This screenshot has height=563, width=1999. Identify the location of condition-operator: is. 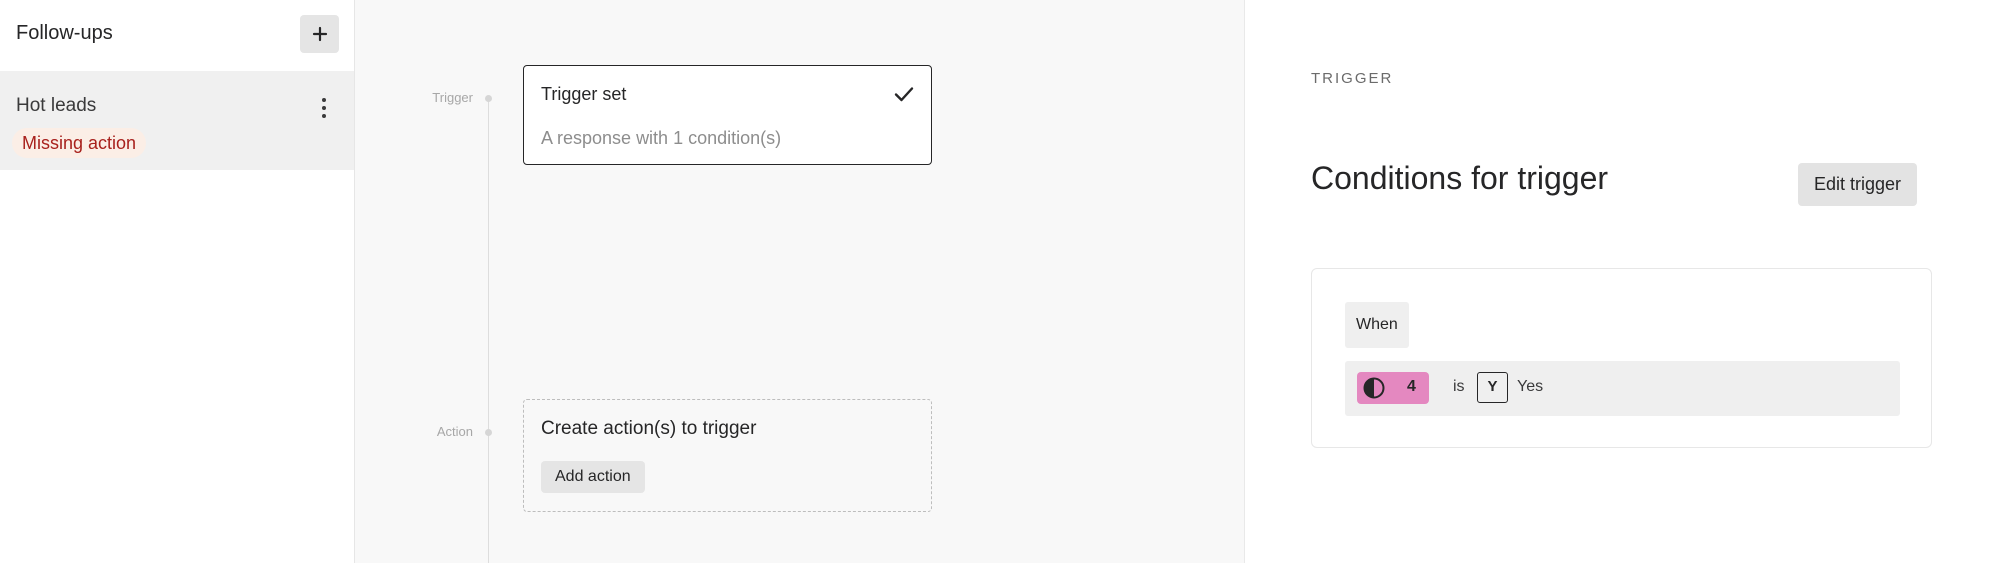
(1459, 386).